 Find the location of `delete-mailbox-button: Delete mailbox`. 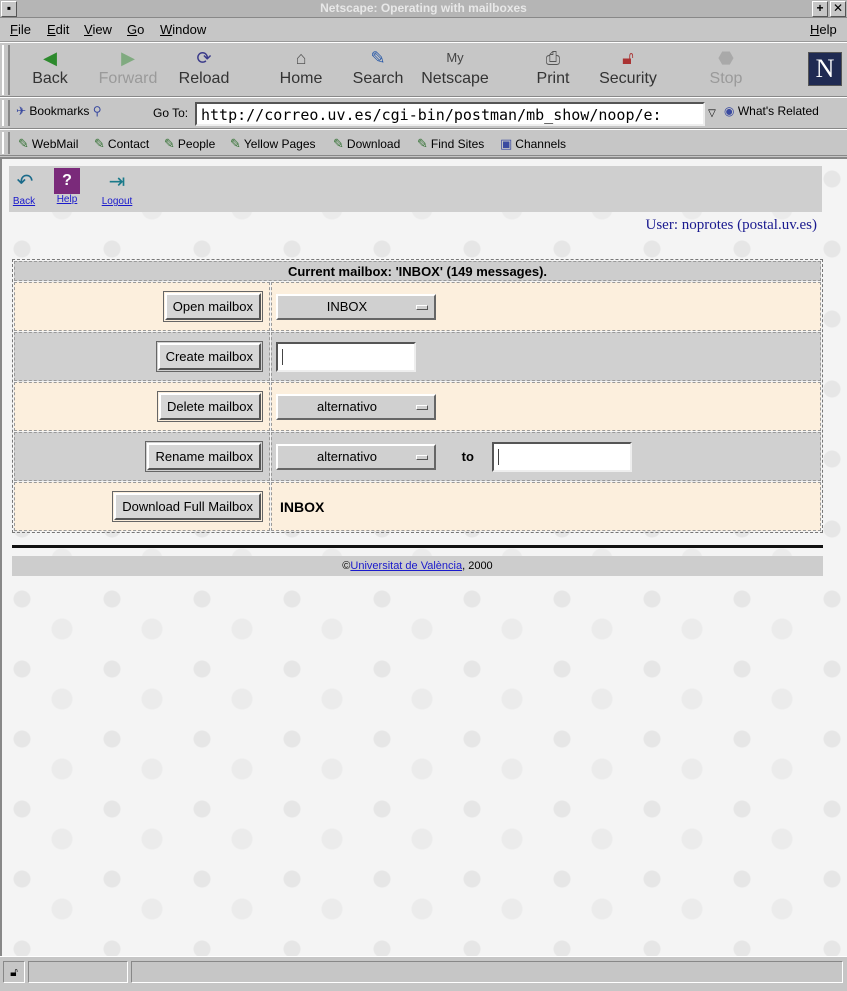

delete-mailbox-button: Delete mailbox is located at coordinates (210, 406).